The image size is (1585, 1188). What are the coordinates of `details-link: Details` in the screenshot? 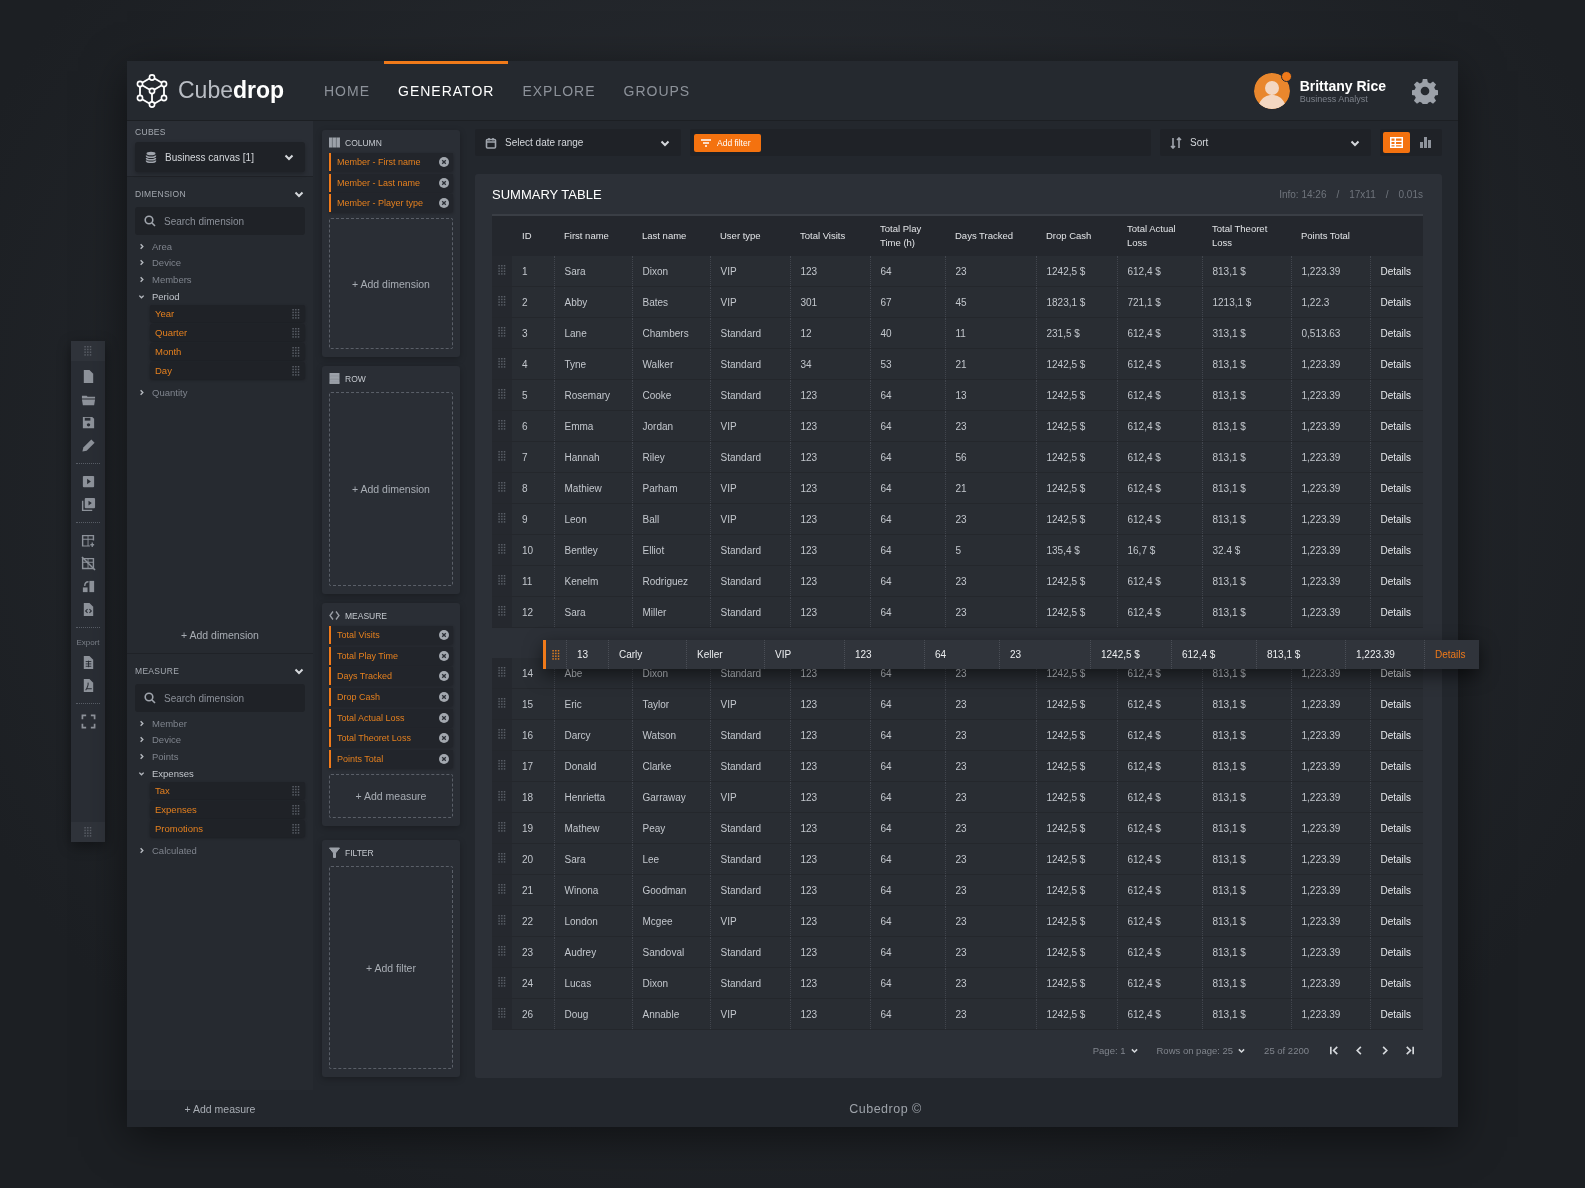 It's located at (1450, 654).